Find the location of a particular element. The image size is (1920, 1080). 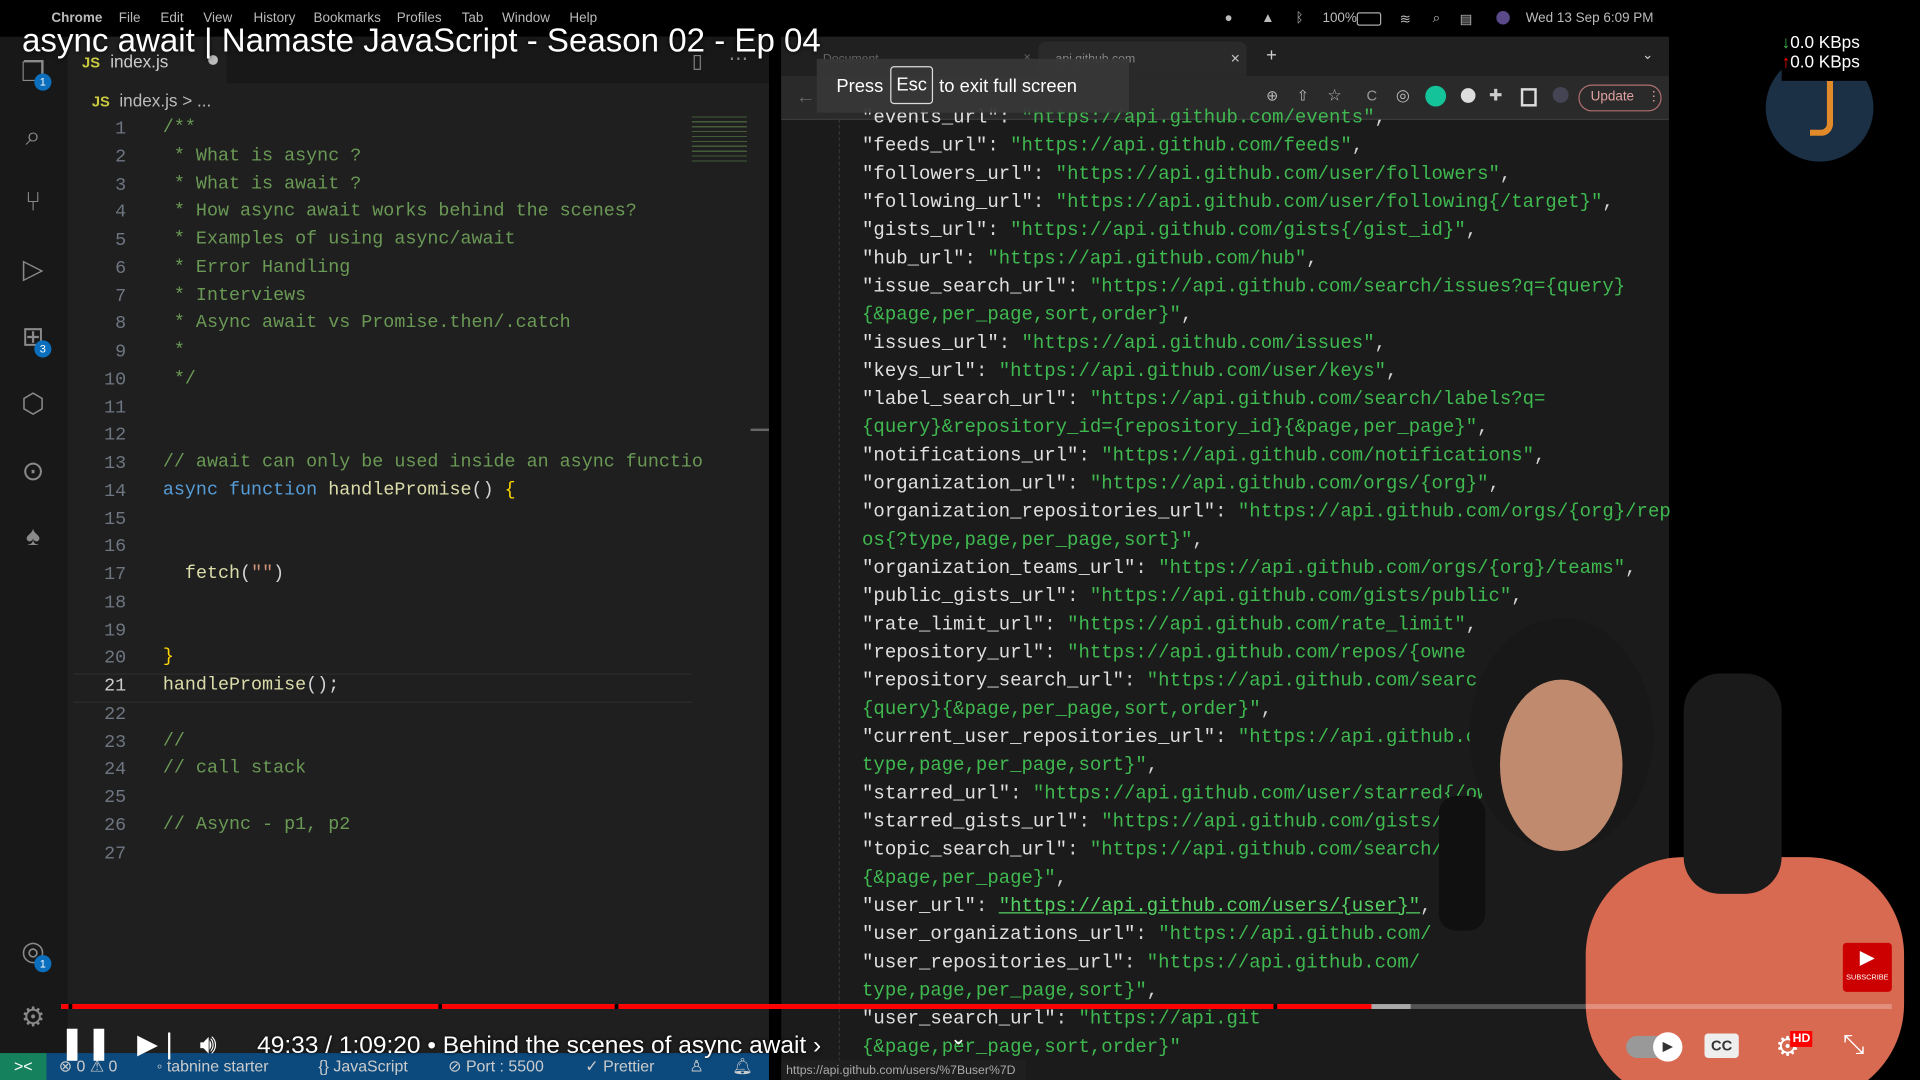

siri-icon is located at coordinates (1503, 18).